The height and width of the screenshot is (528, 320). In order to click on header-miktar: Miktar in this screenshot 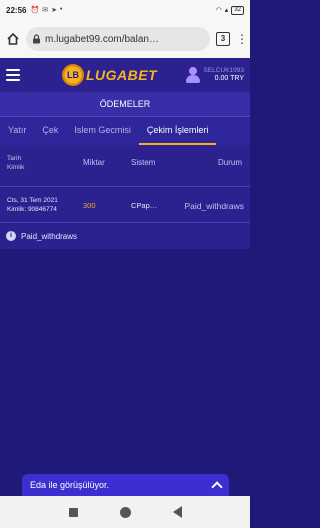, I will do `click(94, 162)`.